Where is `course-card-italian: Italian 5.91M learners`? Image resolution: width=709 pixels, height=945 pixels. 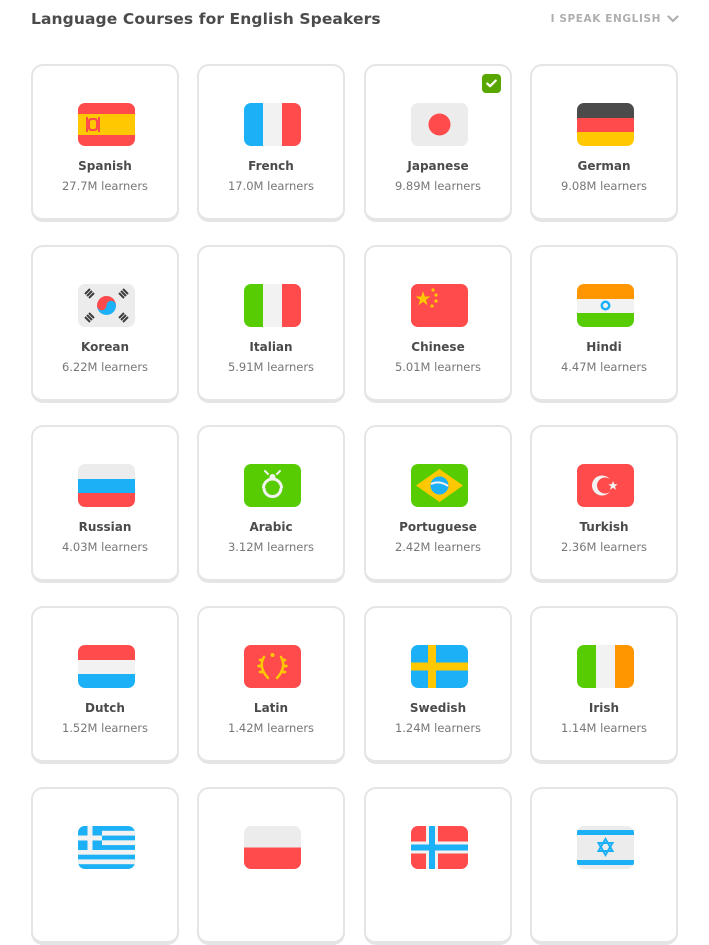
course-card-italian: Italian 5.91M learners is located at coordinates (271, 324).